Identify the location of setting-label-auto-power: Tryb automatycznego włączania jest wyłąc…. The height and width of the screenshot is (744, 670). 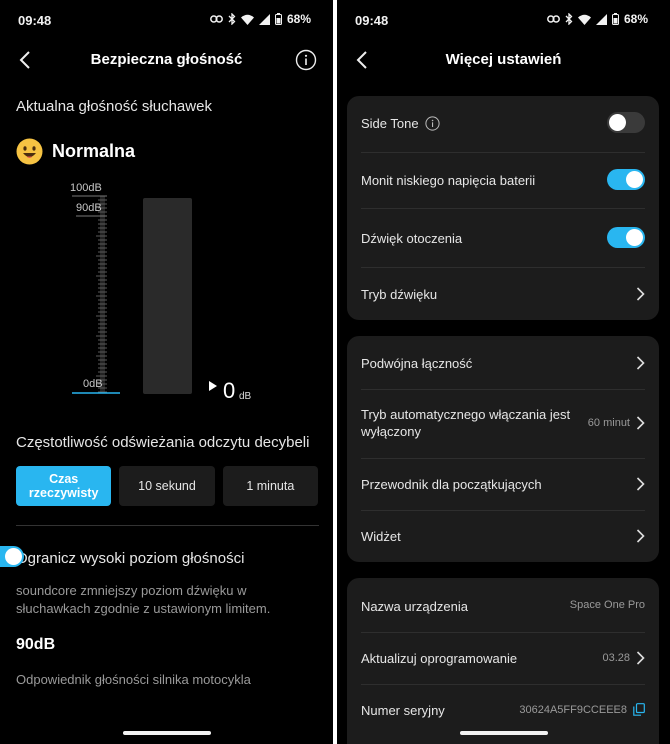
(466, 423).